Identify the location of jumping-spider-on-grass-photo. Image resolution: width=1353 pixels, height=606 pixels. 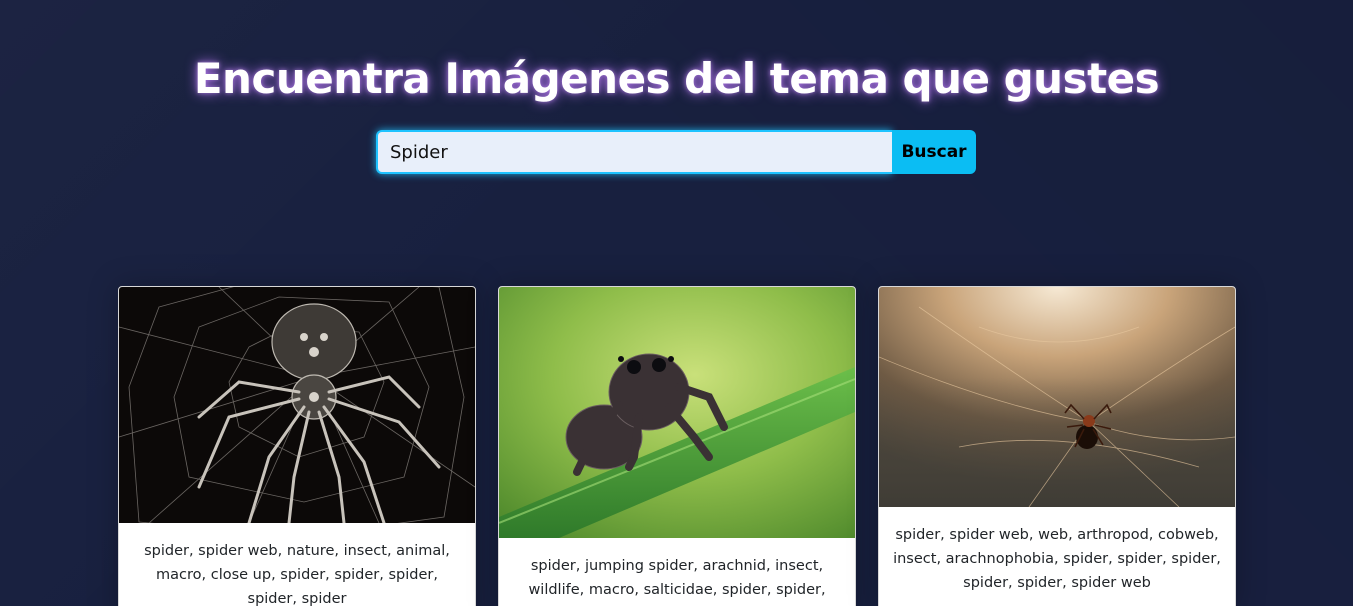
(677, 412).